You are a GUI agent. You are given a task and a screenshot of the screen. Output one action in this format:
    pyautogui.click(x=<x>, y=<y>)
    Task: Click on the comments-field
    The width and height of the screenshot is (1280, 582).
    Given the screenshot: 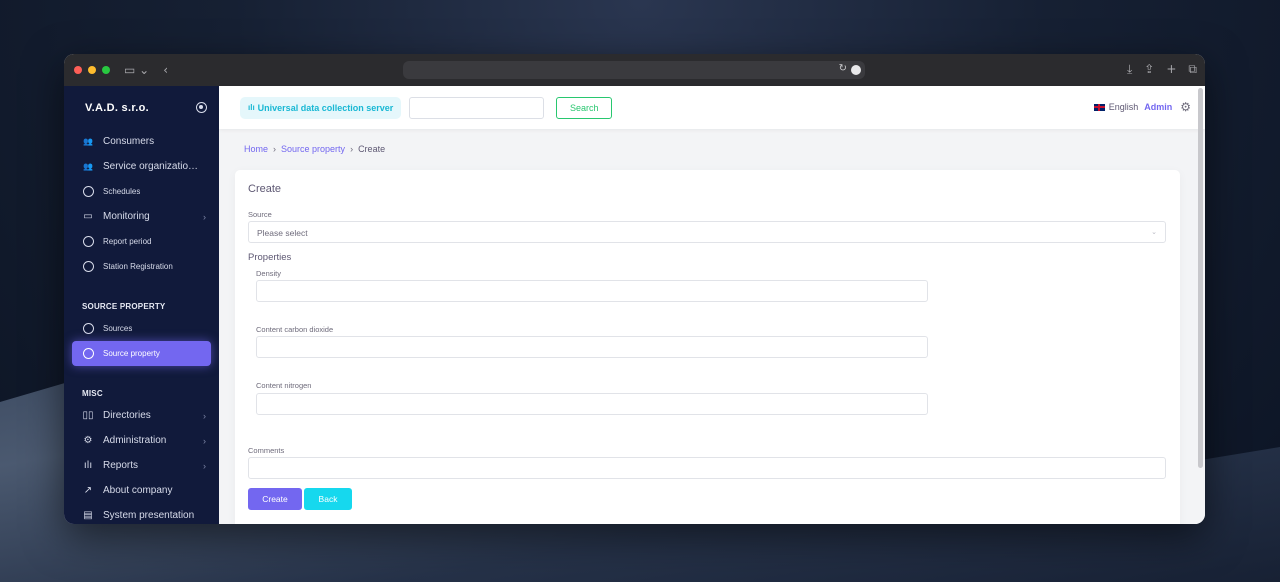 What is the action you would take?
    pyautogui.click(x=707, y=468)
    